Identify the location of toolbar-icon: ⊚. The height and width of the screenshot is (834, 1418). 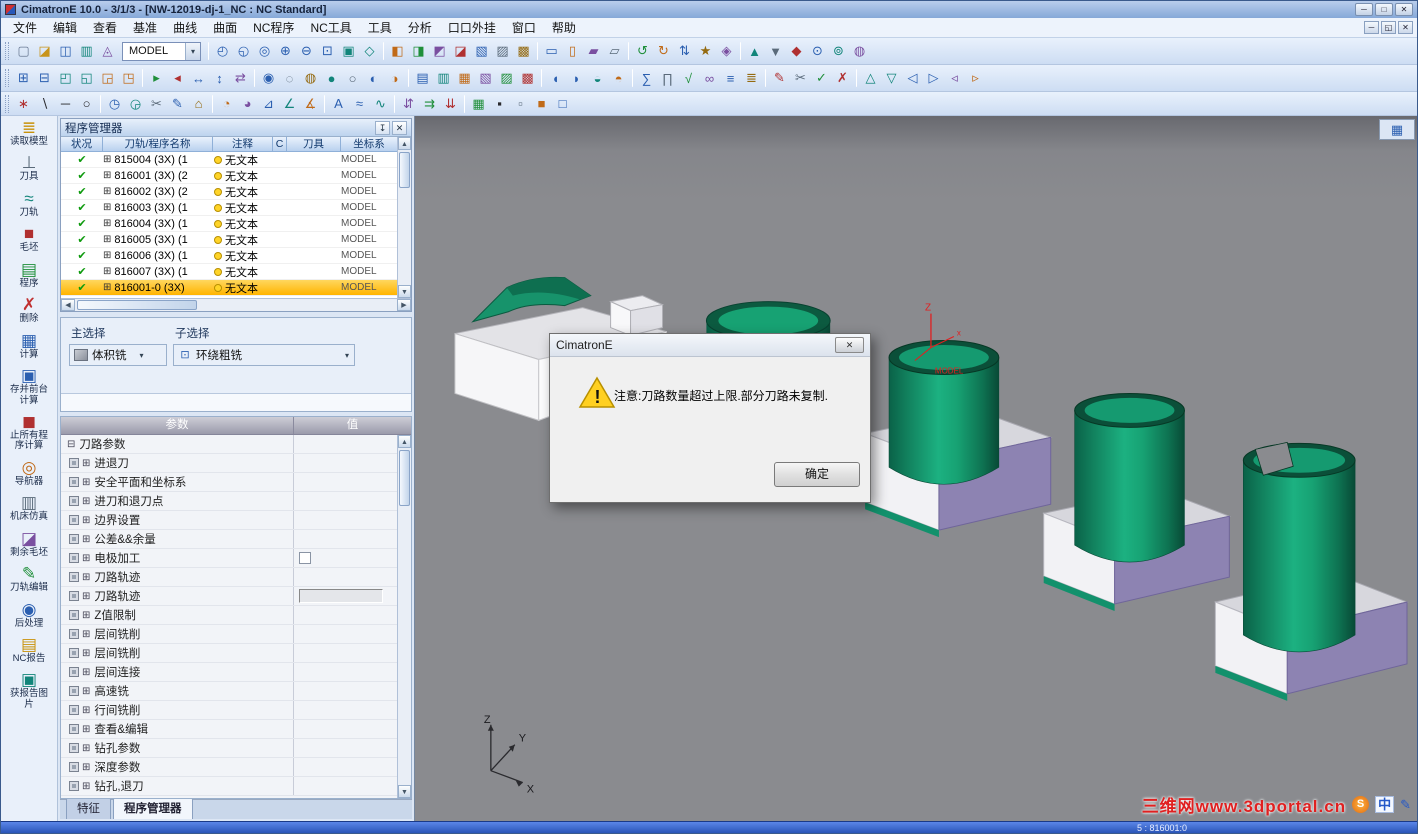
(838, 51).